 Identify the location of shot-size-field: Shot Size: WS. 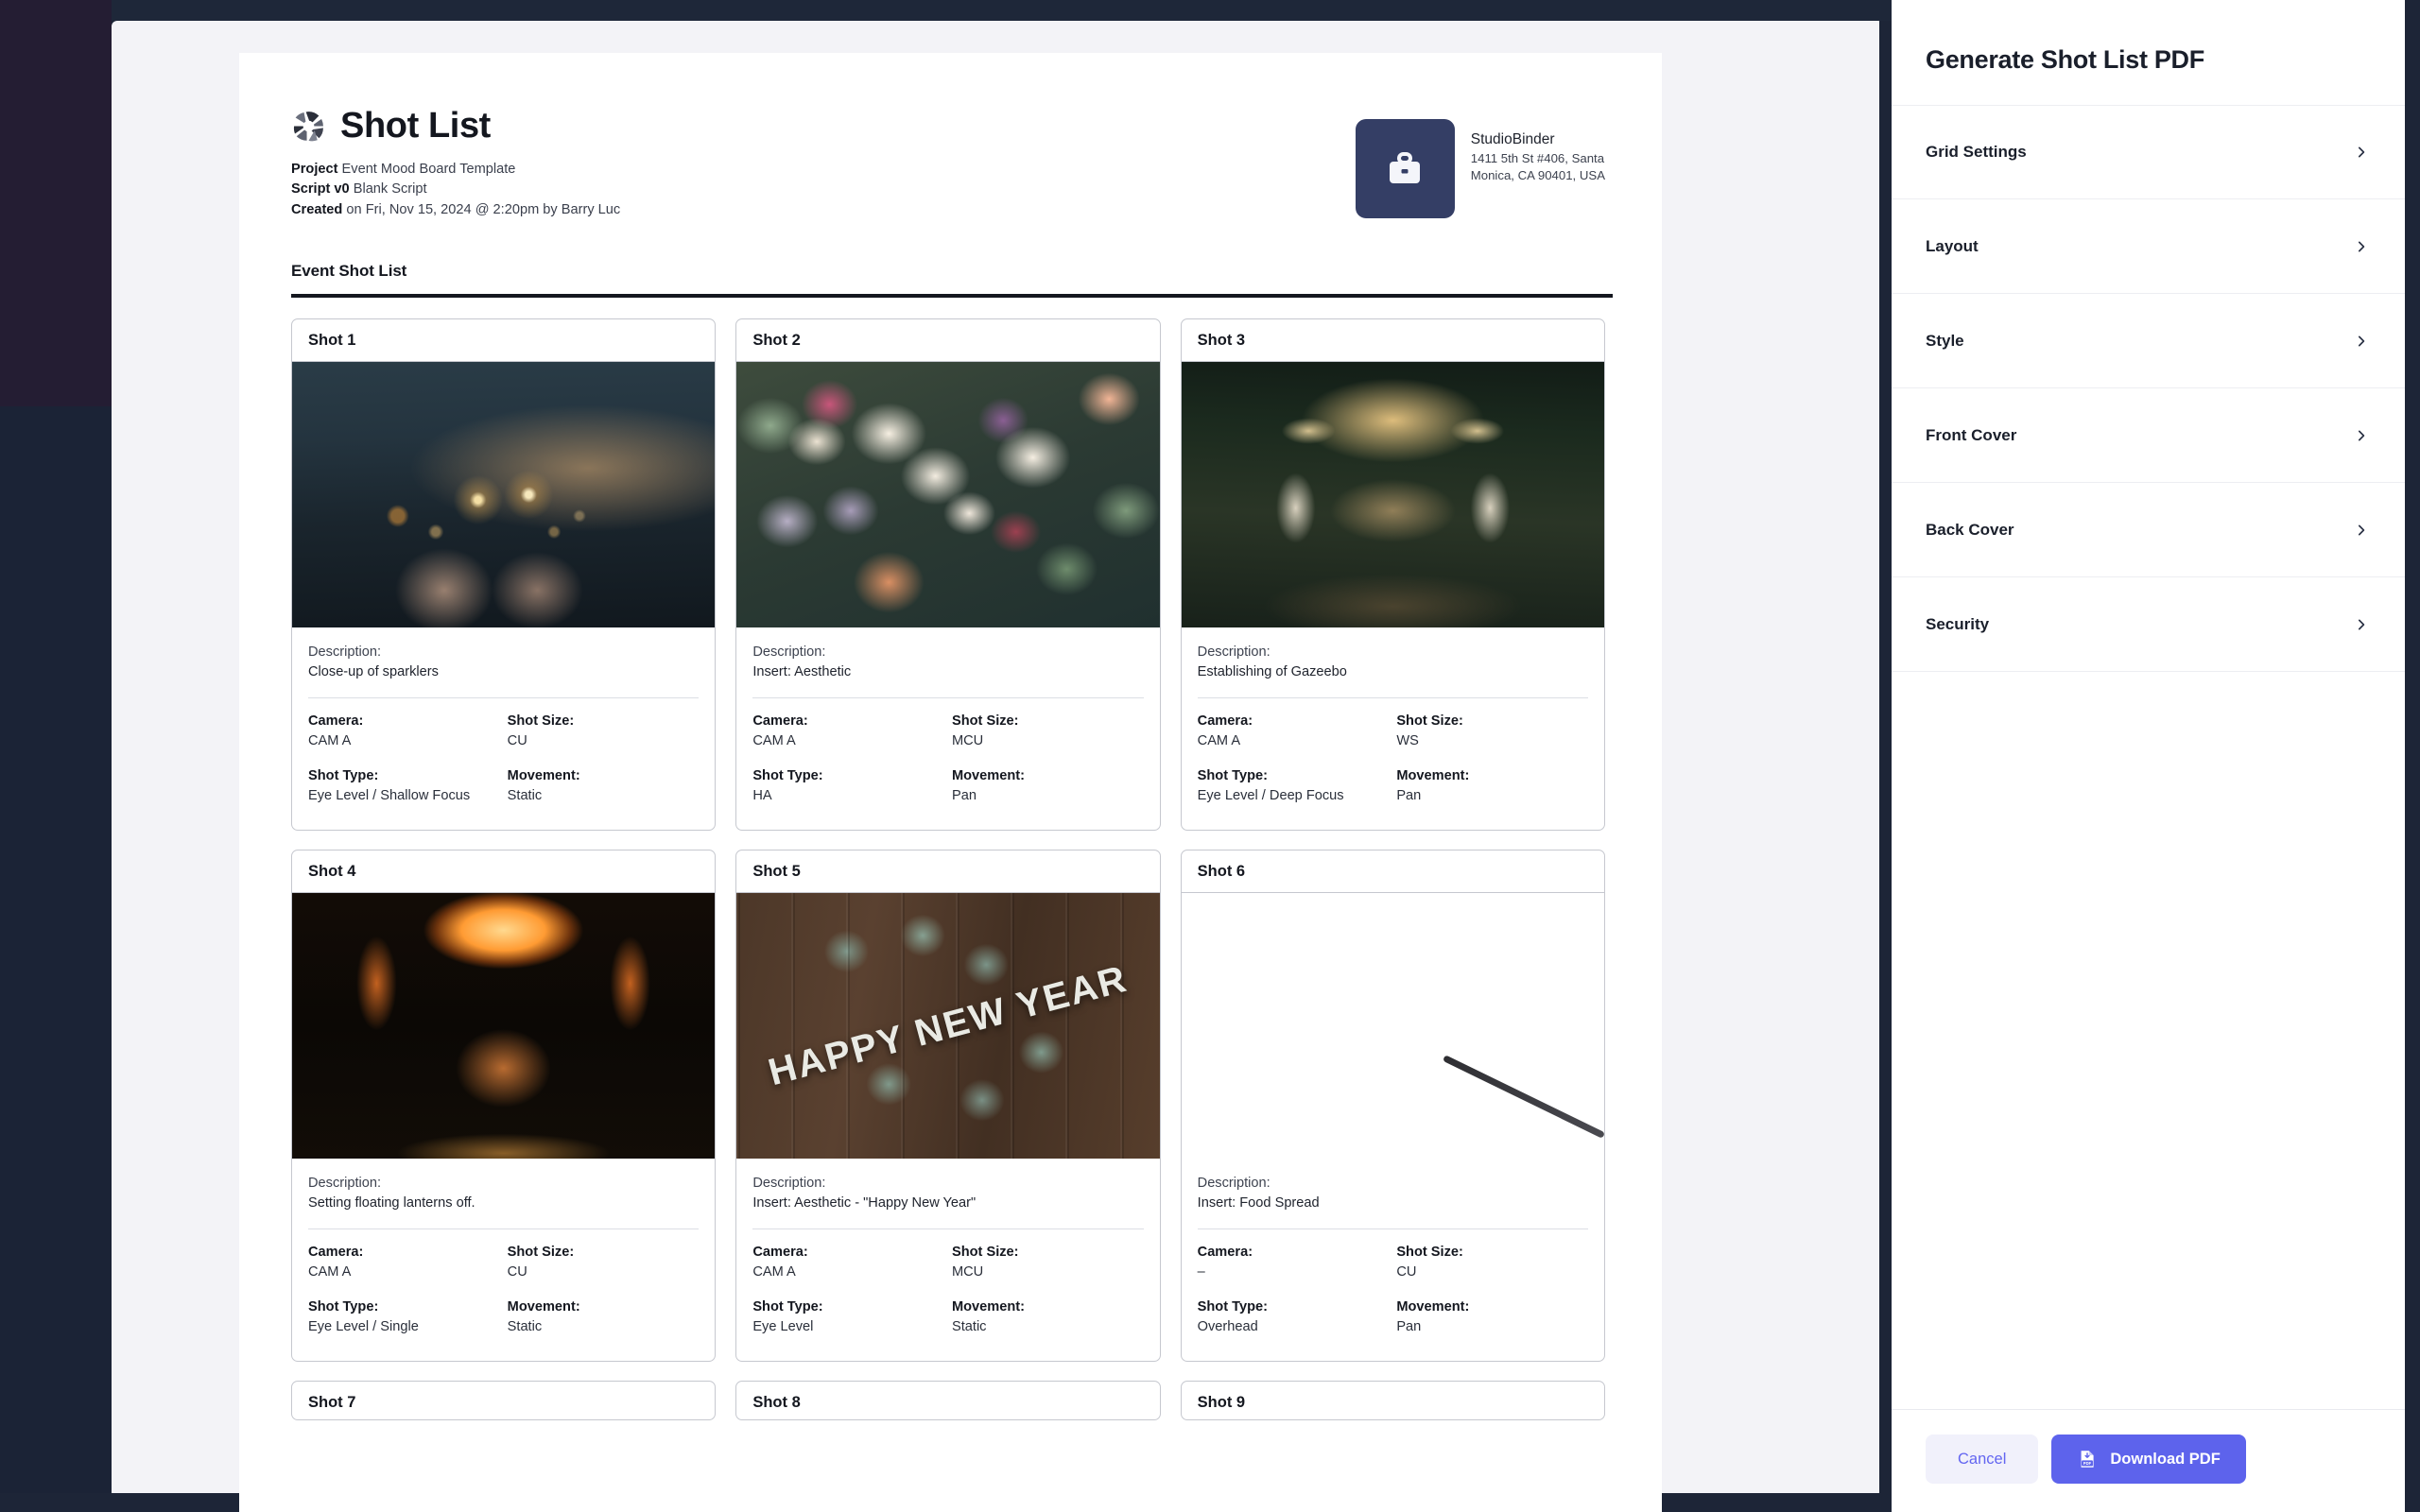
(1492, 732).